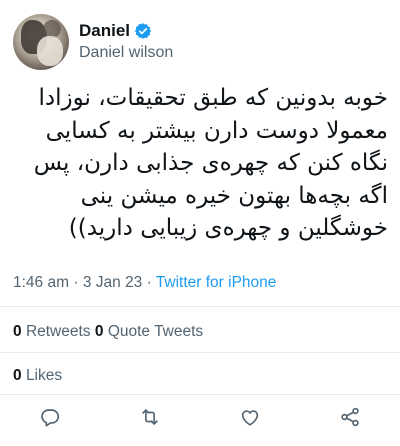 The width and height of the screenshot is (400, 446). I want to click on engagement-stats: 0 Retweets 0 Quote Tweets, so click(108, 332).